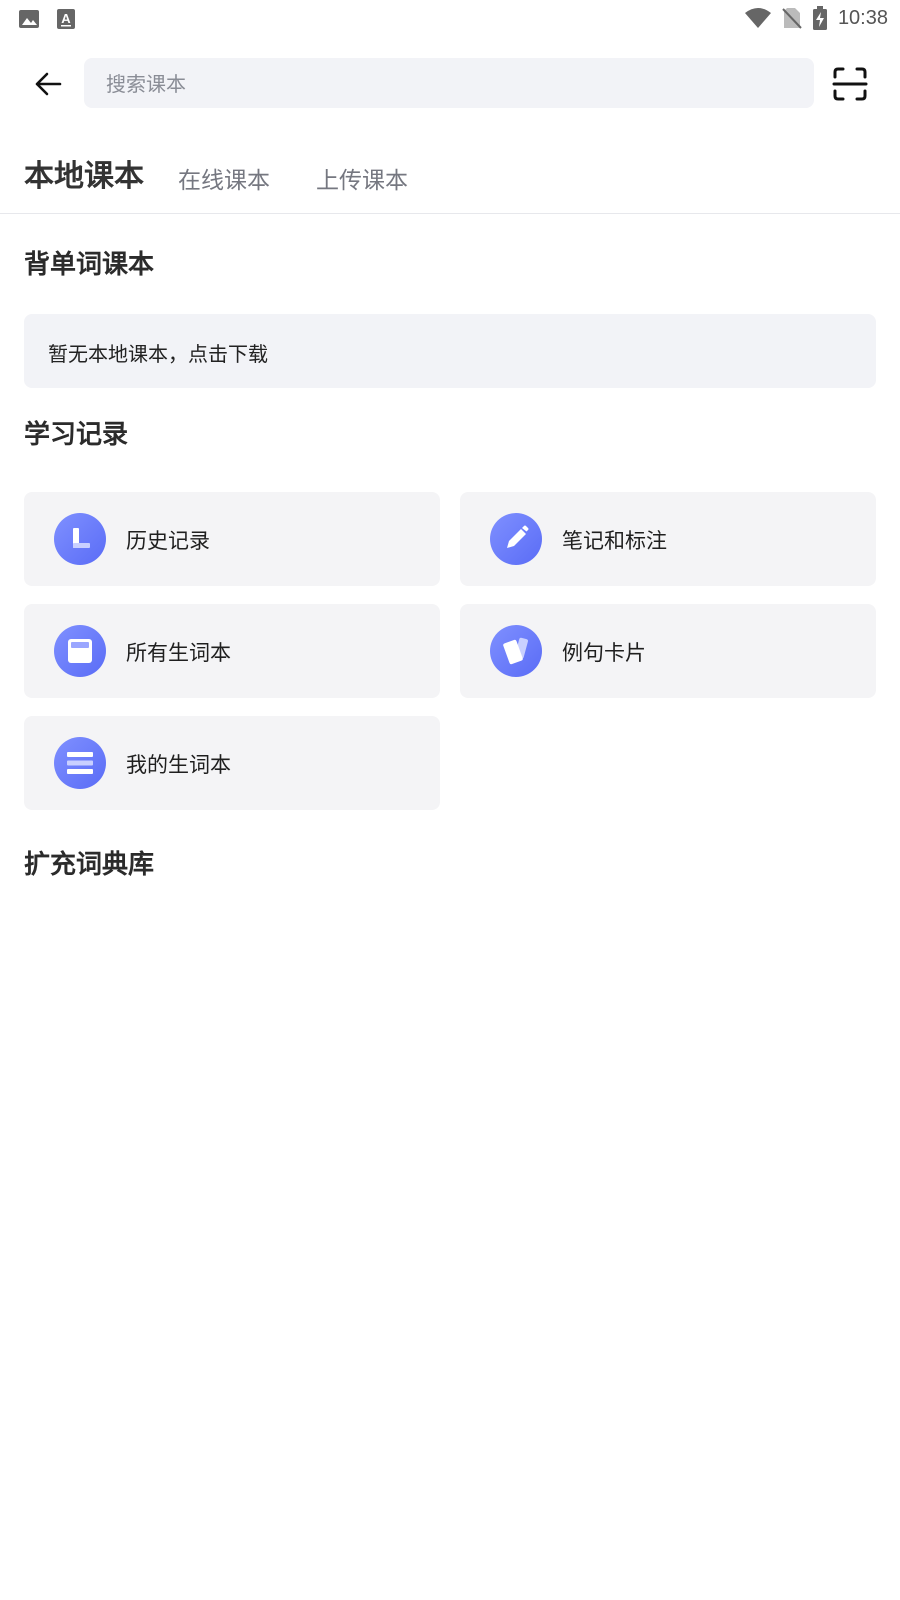 The image size is (900, 1600). I want to click on font-a-icon: A, so click(66, 19).